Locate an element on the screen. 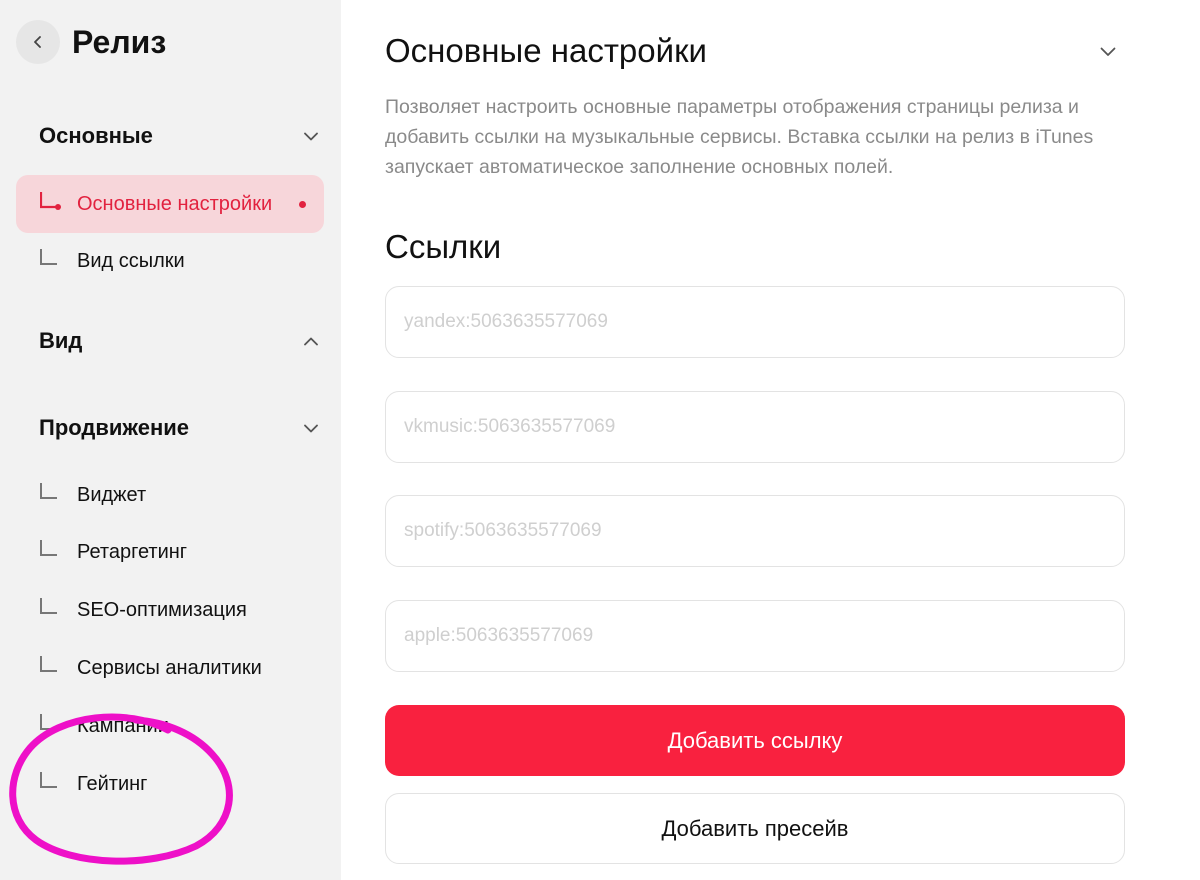 This screenshot has width=1200, height=880. link-input-yandex is located at coordinates (755, 322).